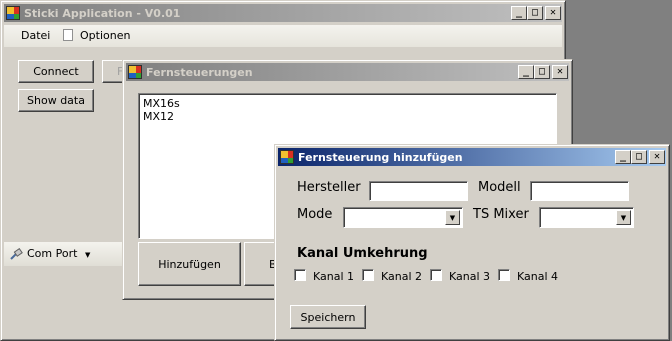 This screenshot has width=672, height=341. Describe the element at coordinates (102, 13) in the screenshot. I see `main-window-title: Sticki Application - V0.01` at that location.